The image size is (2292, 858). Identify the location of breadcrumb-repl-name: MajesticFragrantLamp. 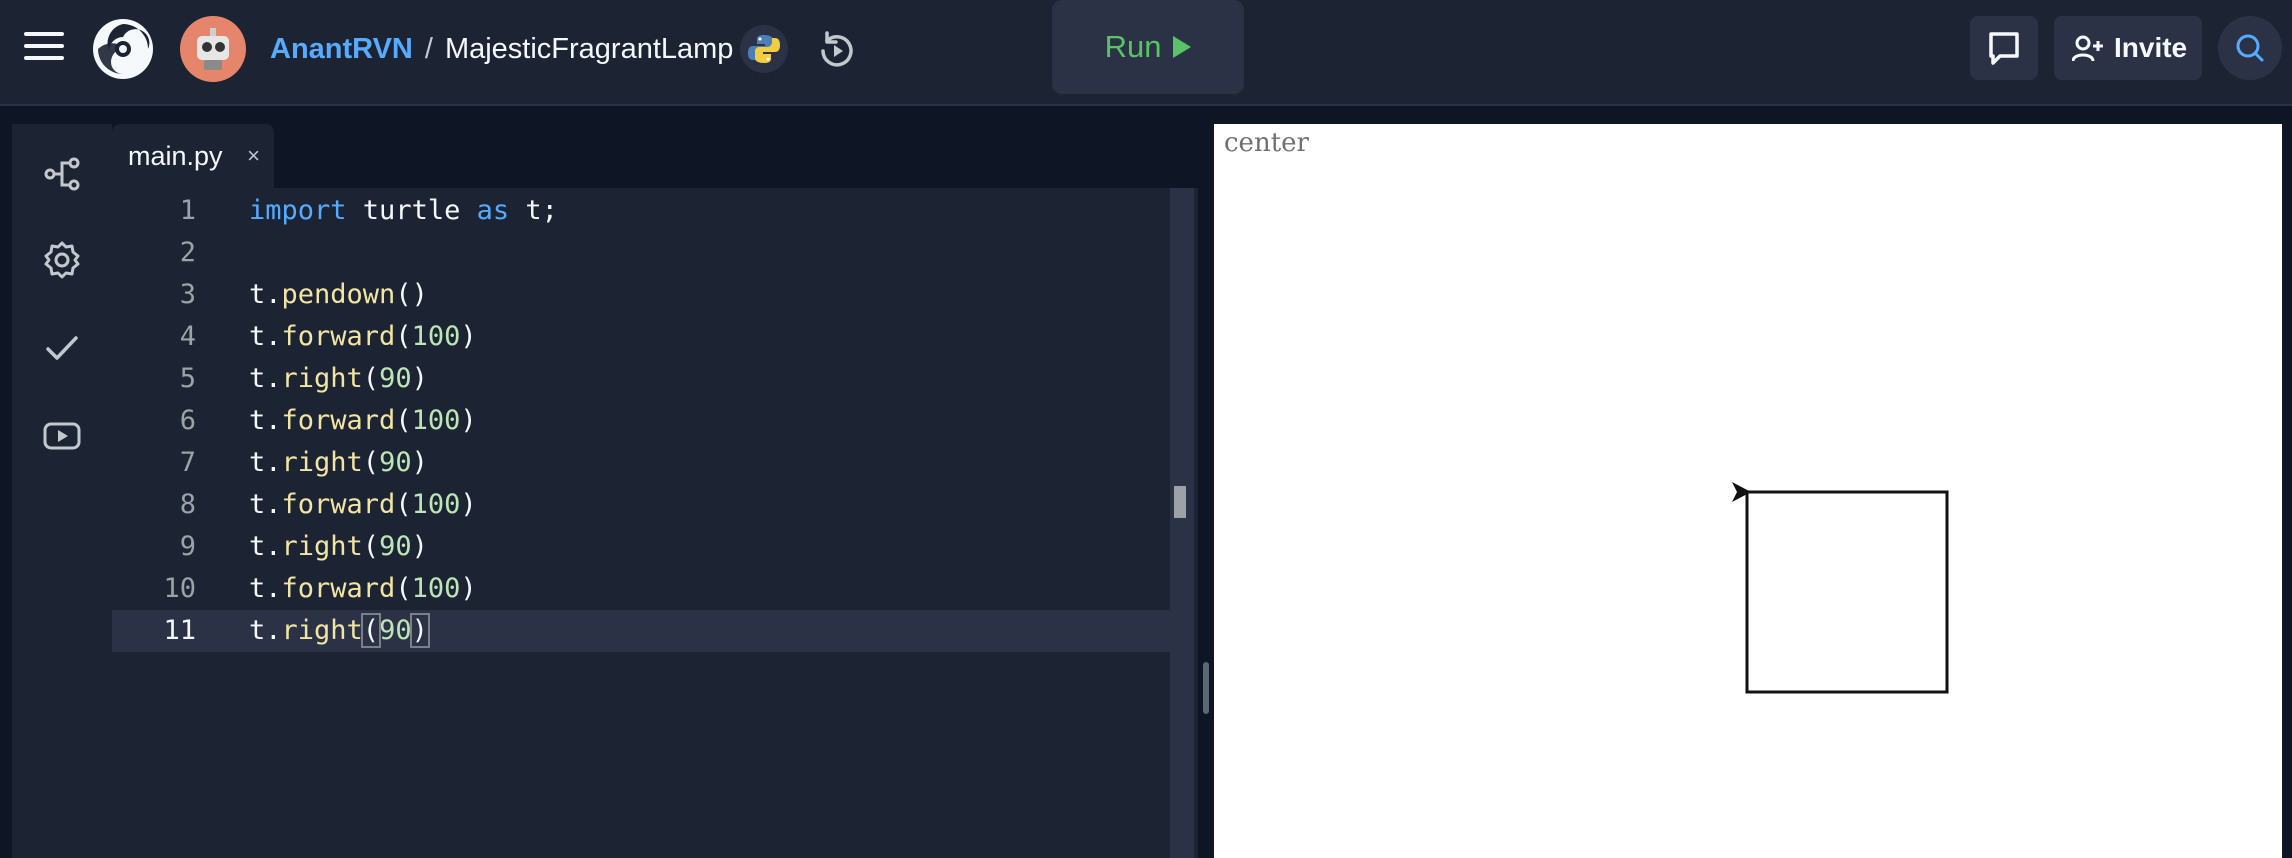
(589, 49).